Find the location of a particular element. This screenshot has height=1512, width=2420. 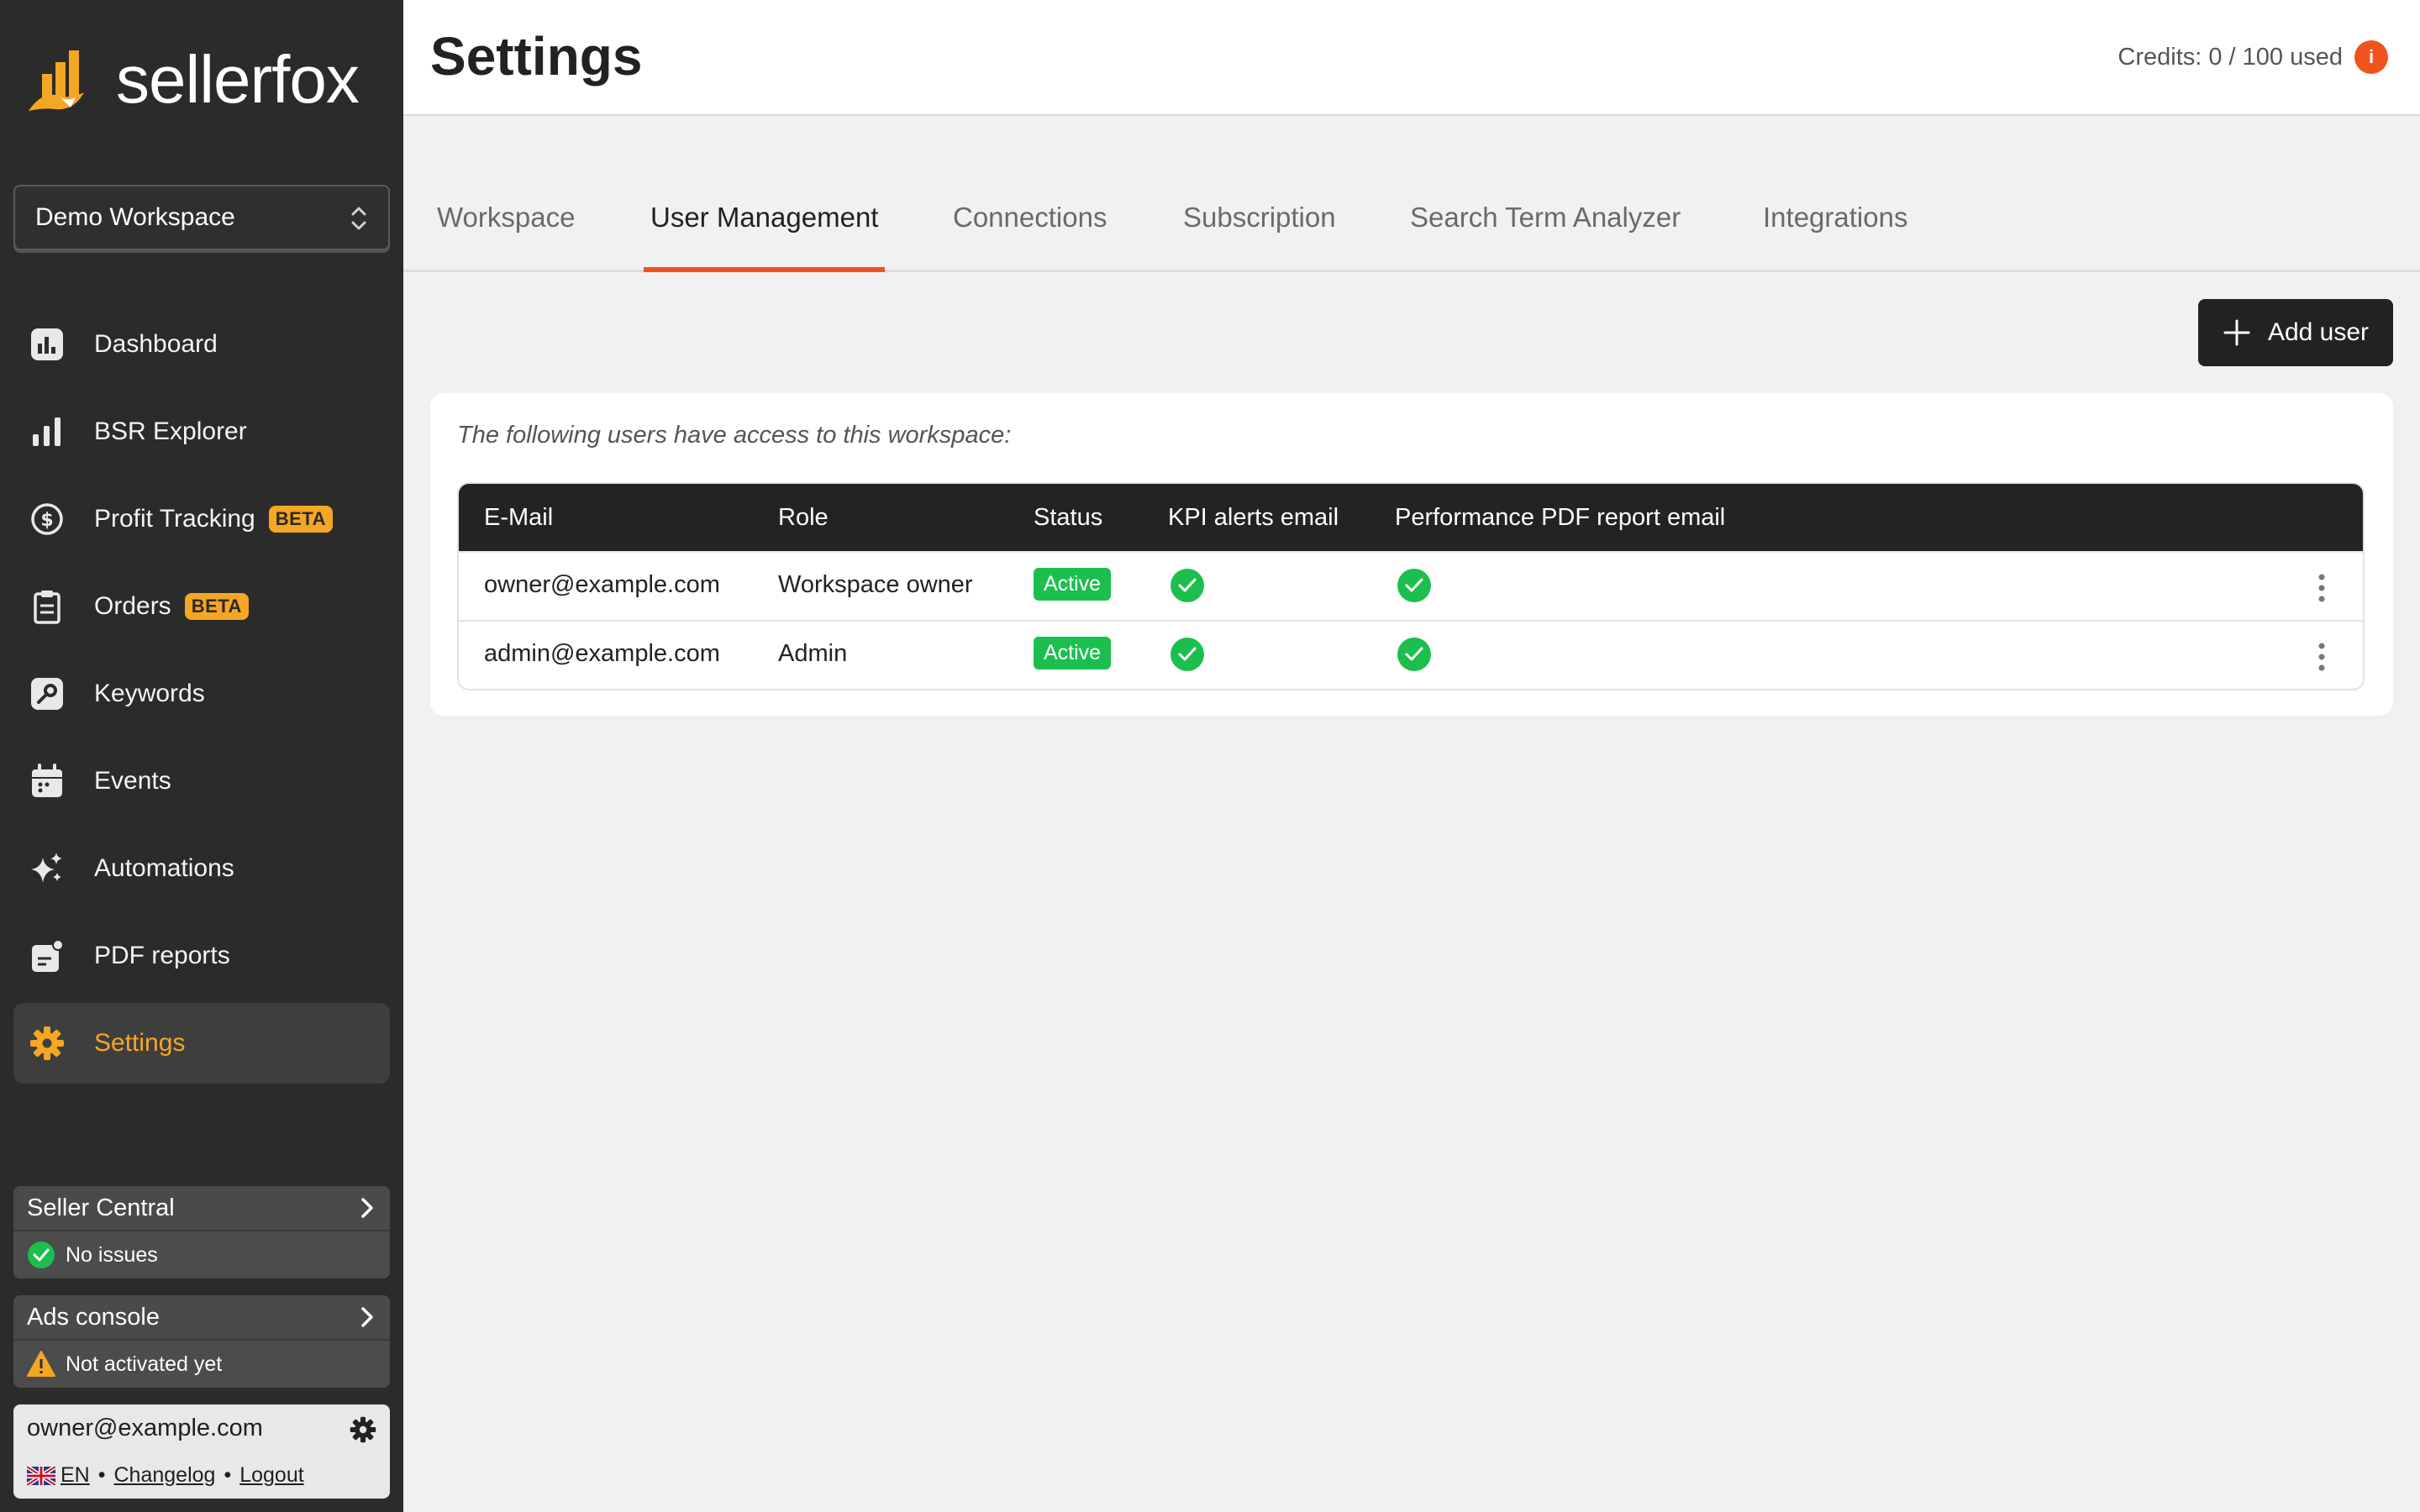

dashboard-icon is located at coordinates (47, 344).